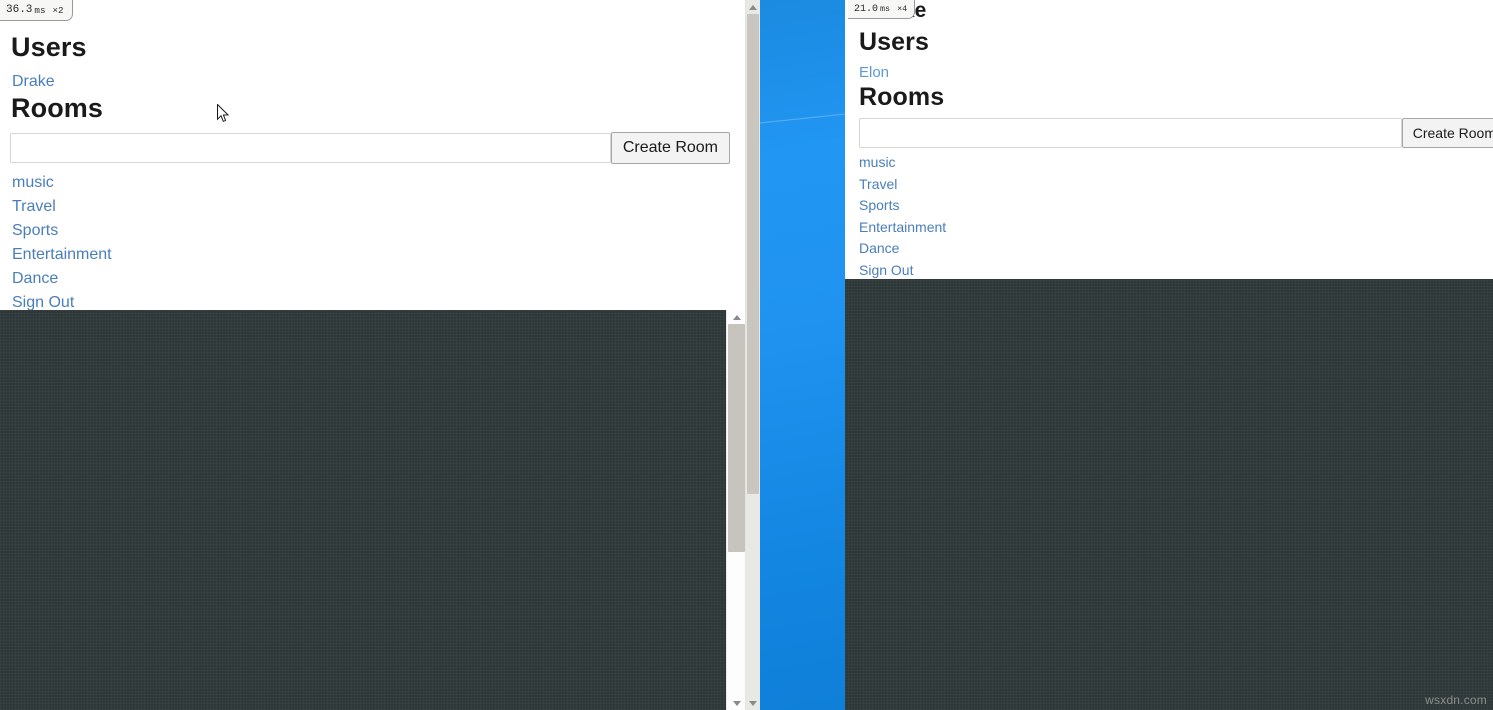  I want to click on page-scroll-up-arrow-icon, so click(753, 7).